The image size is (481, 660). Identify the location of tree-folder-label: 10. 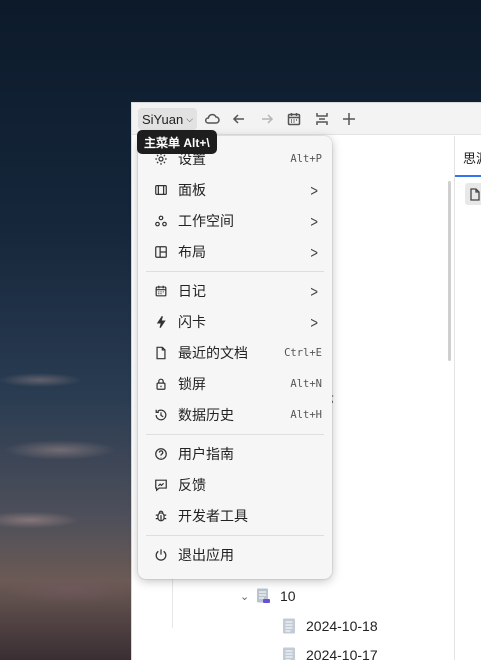
(288, 596).